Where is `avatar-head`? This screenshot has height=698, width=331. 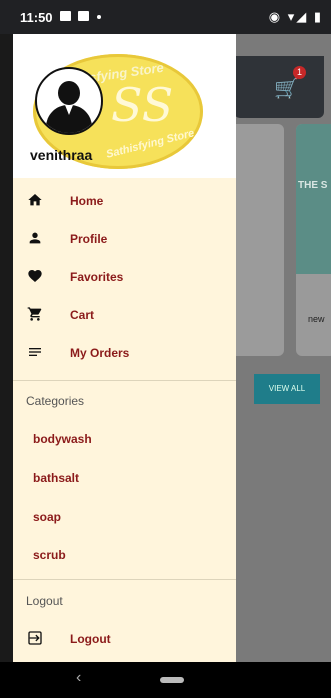
avatar-head is located at coordinates (69, 93).